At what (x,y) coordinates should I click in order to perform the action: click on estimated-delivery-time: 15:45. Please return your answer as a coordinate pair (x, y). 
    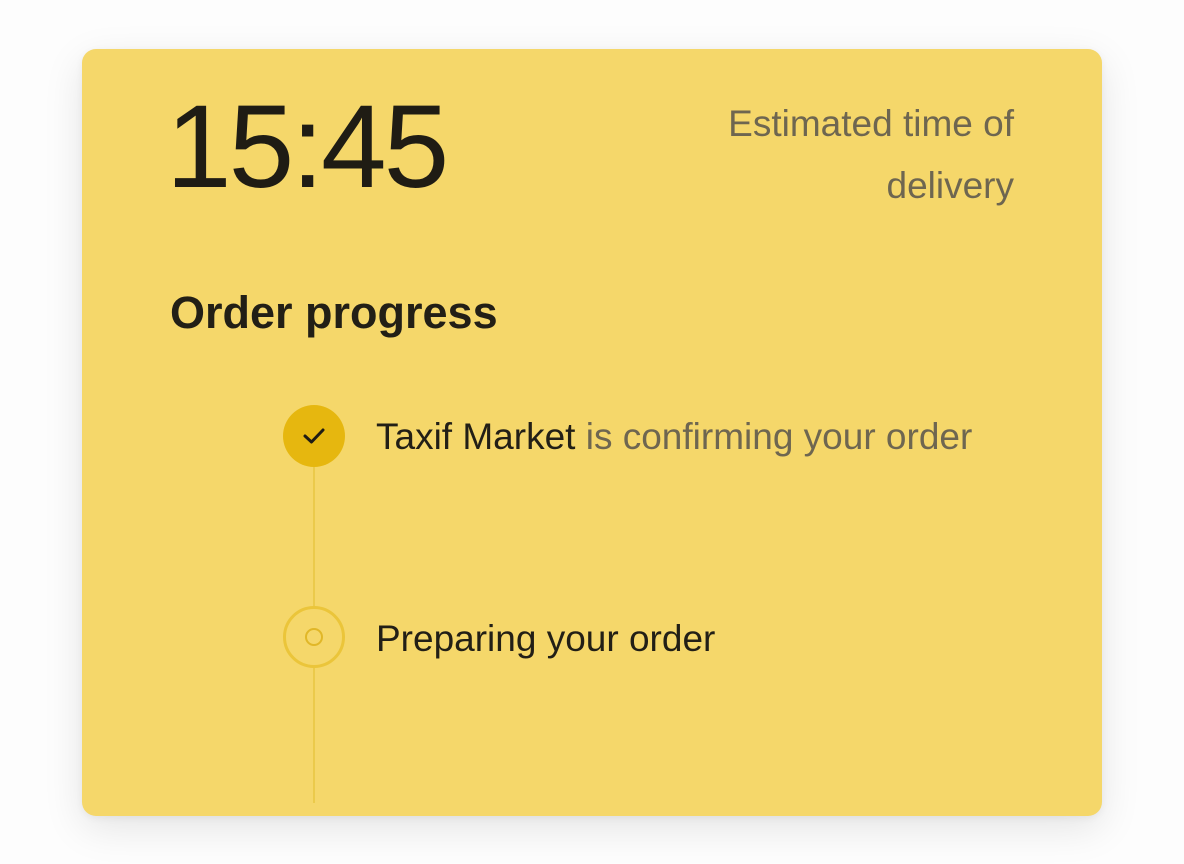
    Looking at the image, I should click on (307, 147).